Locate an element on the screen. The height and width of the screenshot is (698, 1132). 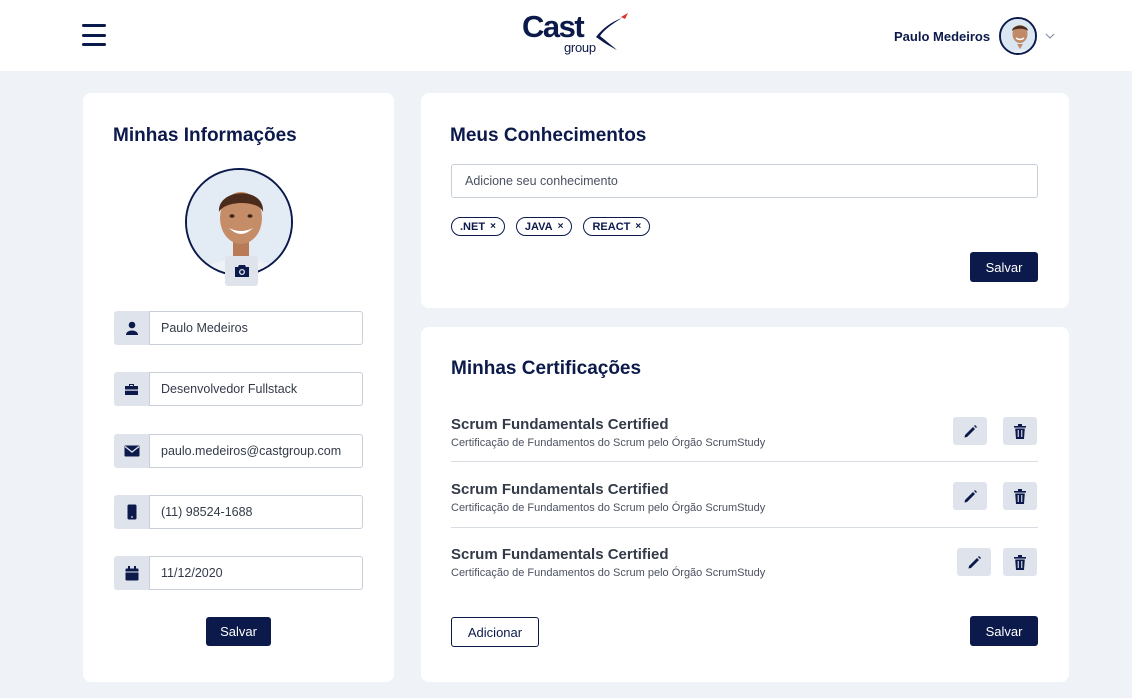
name-field-group is located at coordinates (238, 328).